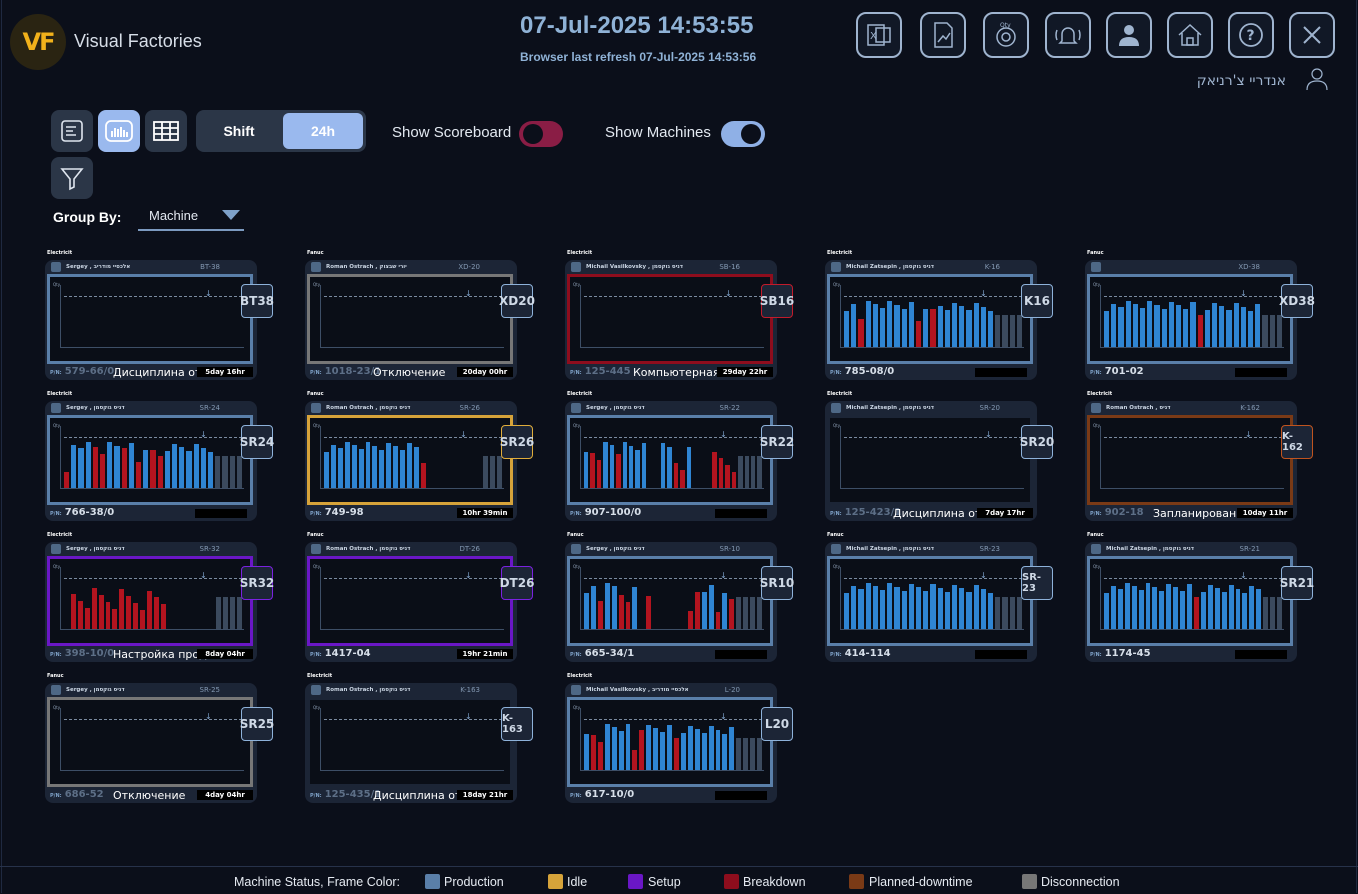  What do you see at coordinates (1037, 442) in the screenshot?
I see `machine-tag: SR20` at bounding box center [1037, 442].